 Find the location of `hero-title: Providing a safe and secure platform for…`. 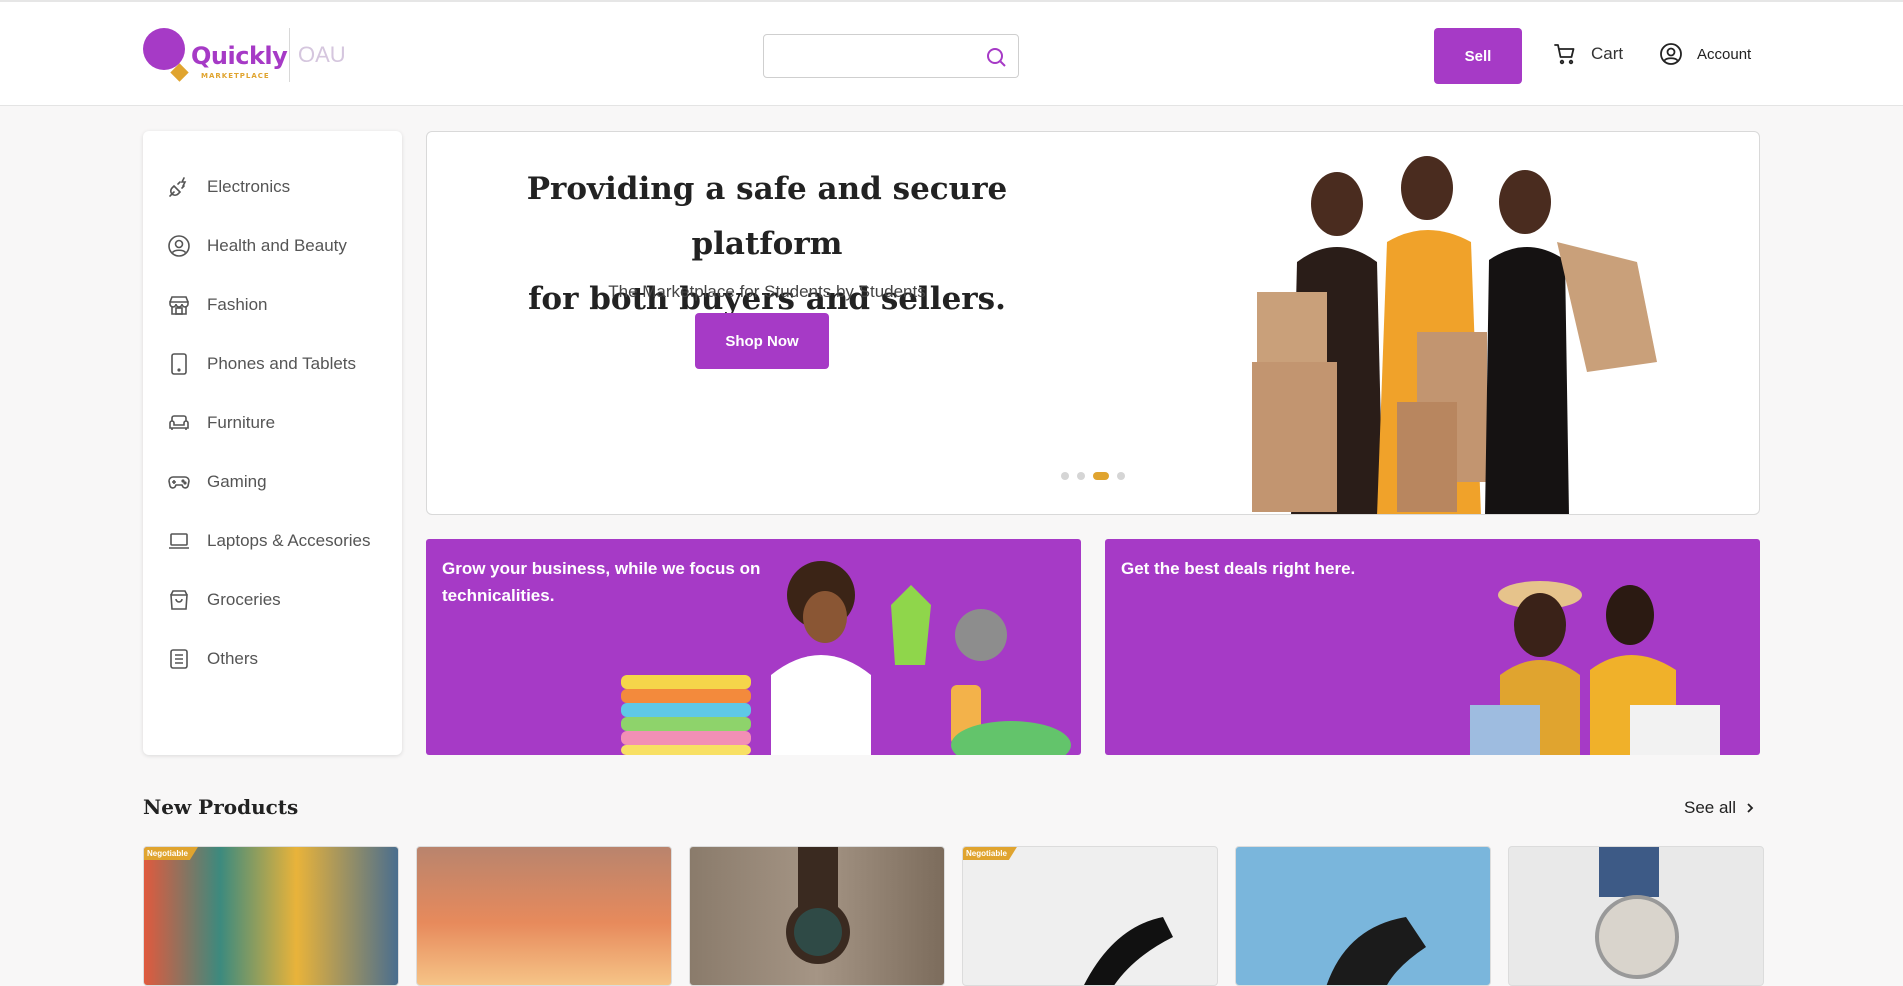

hero-title: Providing a safe and secure platform for… is located at coordinates (767, 244).